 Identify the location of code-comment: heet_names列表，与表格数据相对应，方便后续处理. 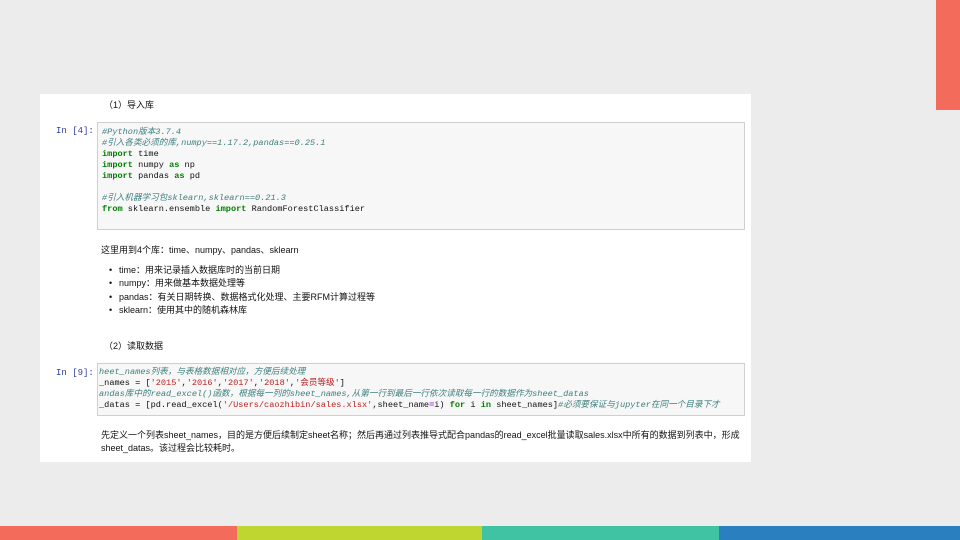
(202, 372).